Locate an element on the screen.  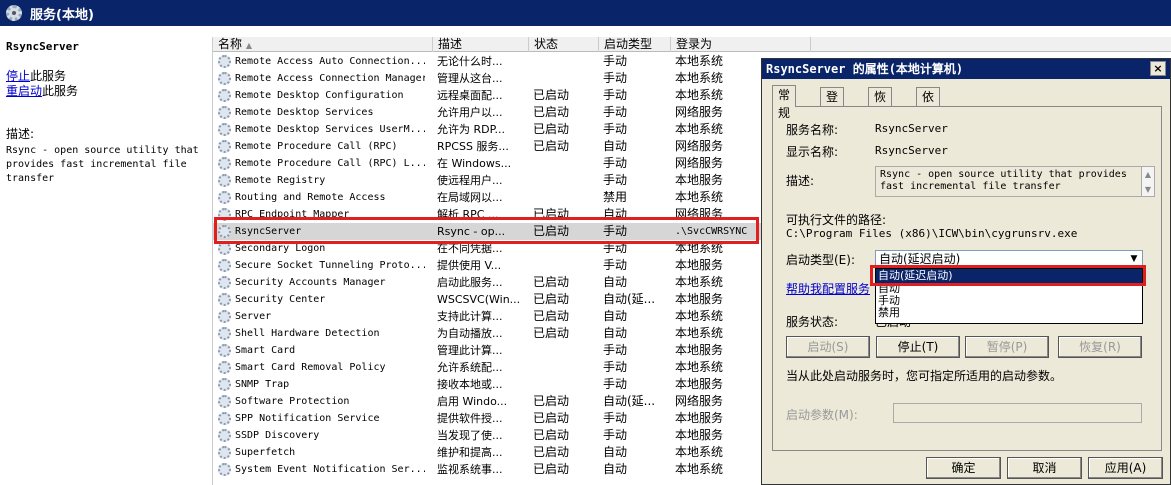
startup-type-value: 自动(延迟启动) is located at coordinates (920, 259).